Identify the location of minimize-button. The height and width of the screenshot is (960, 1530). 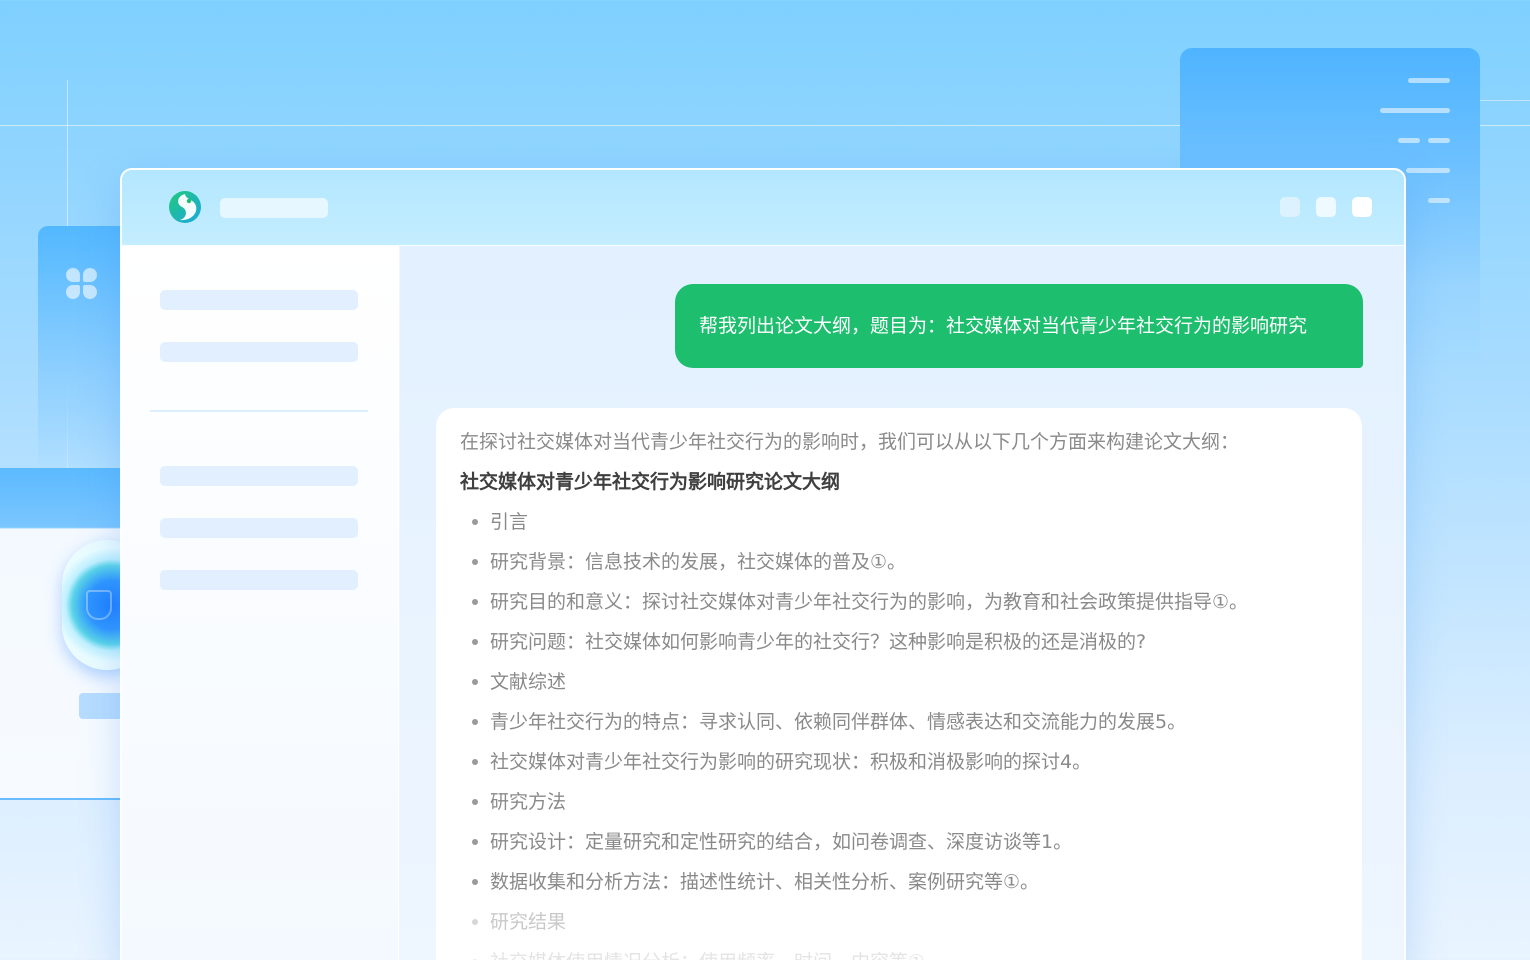
(1290, 207).